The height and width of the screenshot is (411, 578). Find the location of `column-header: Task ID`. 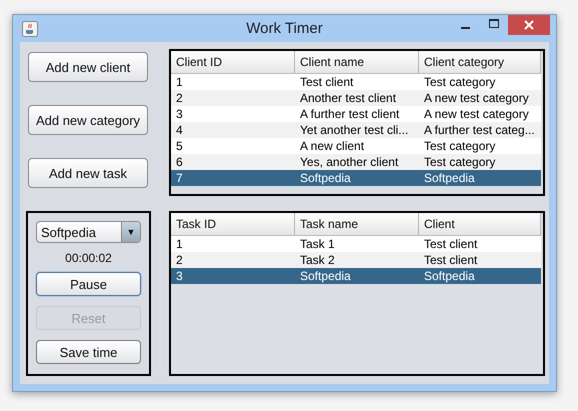

column-header: Task ID is located at coordinates (233, 224).